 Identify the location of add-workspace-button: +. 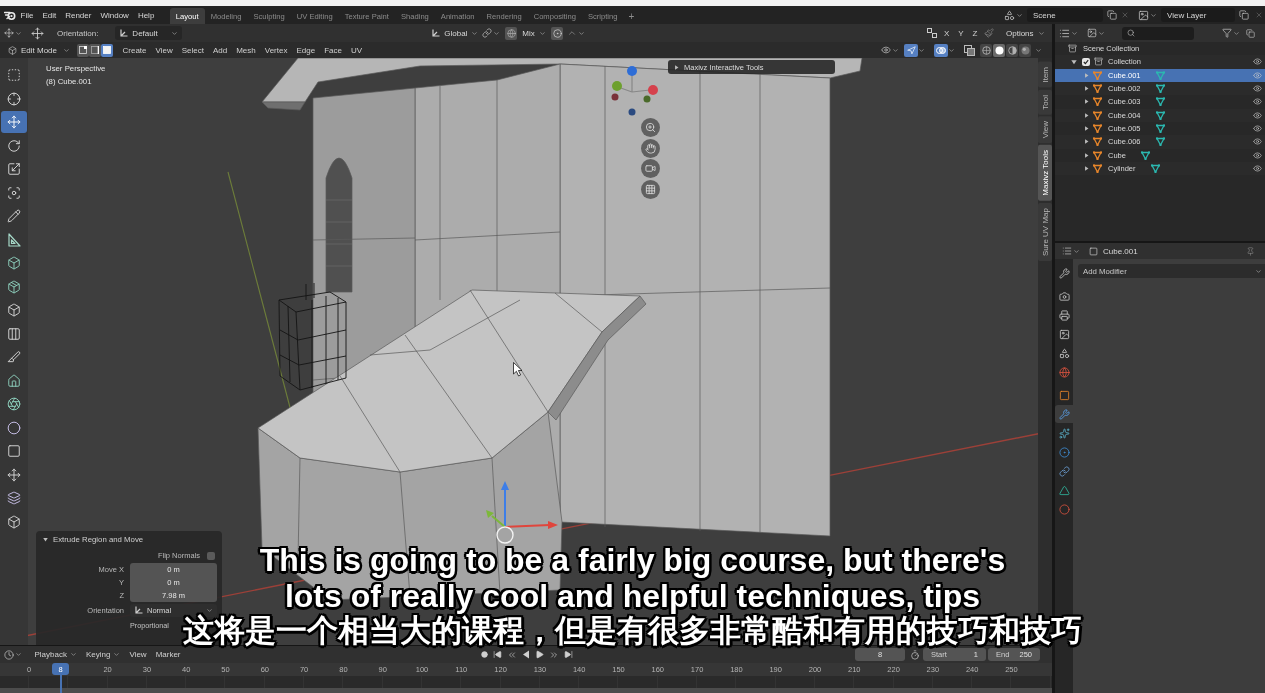
(631, 16).